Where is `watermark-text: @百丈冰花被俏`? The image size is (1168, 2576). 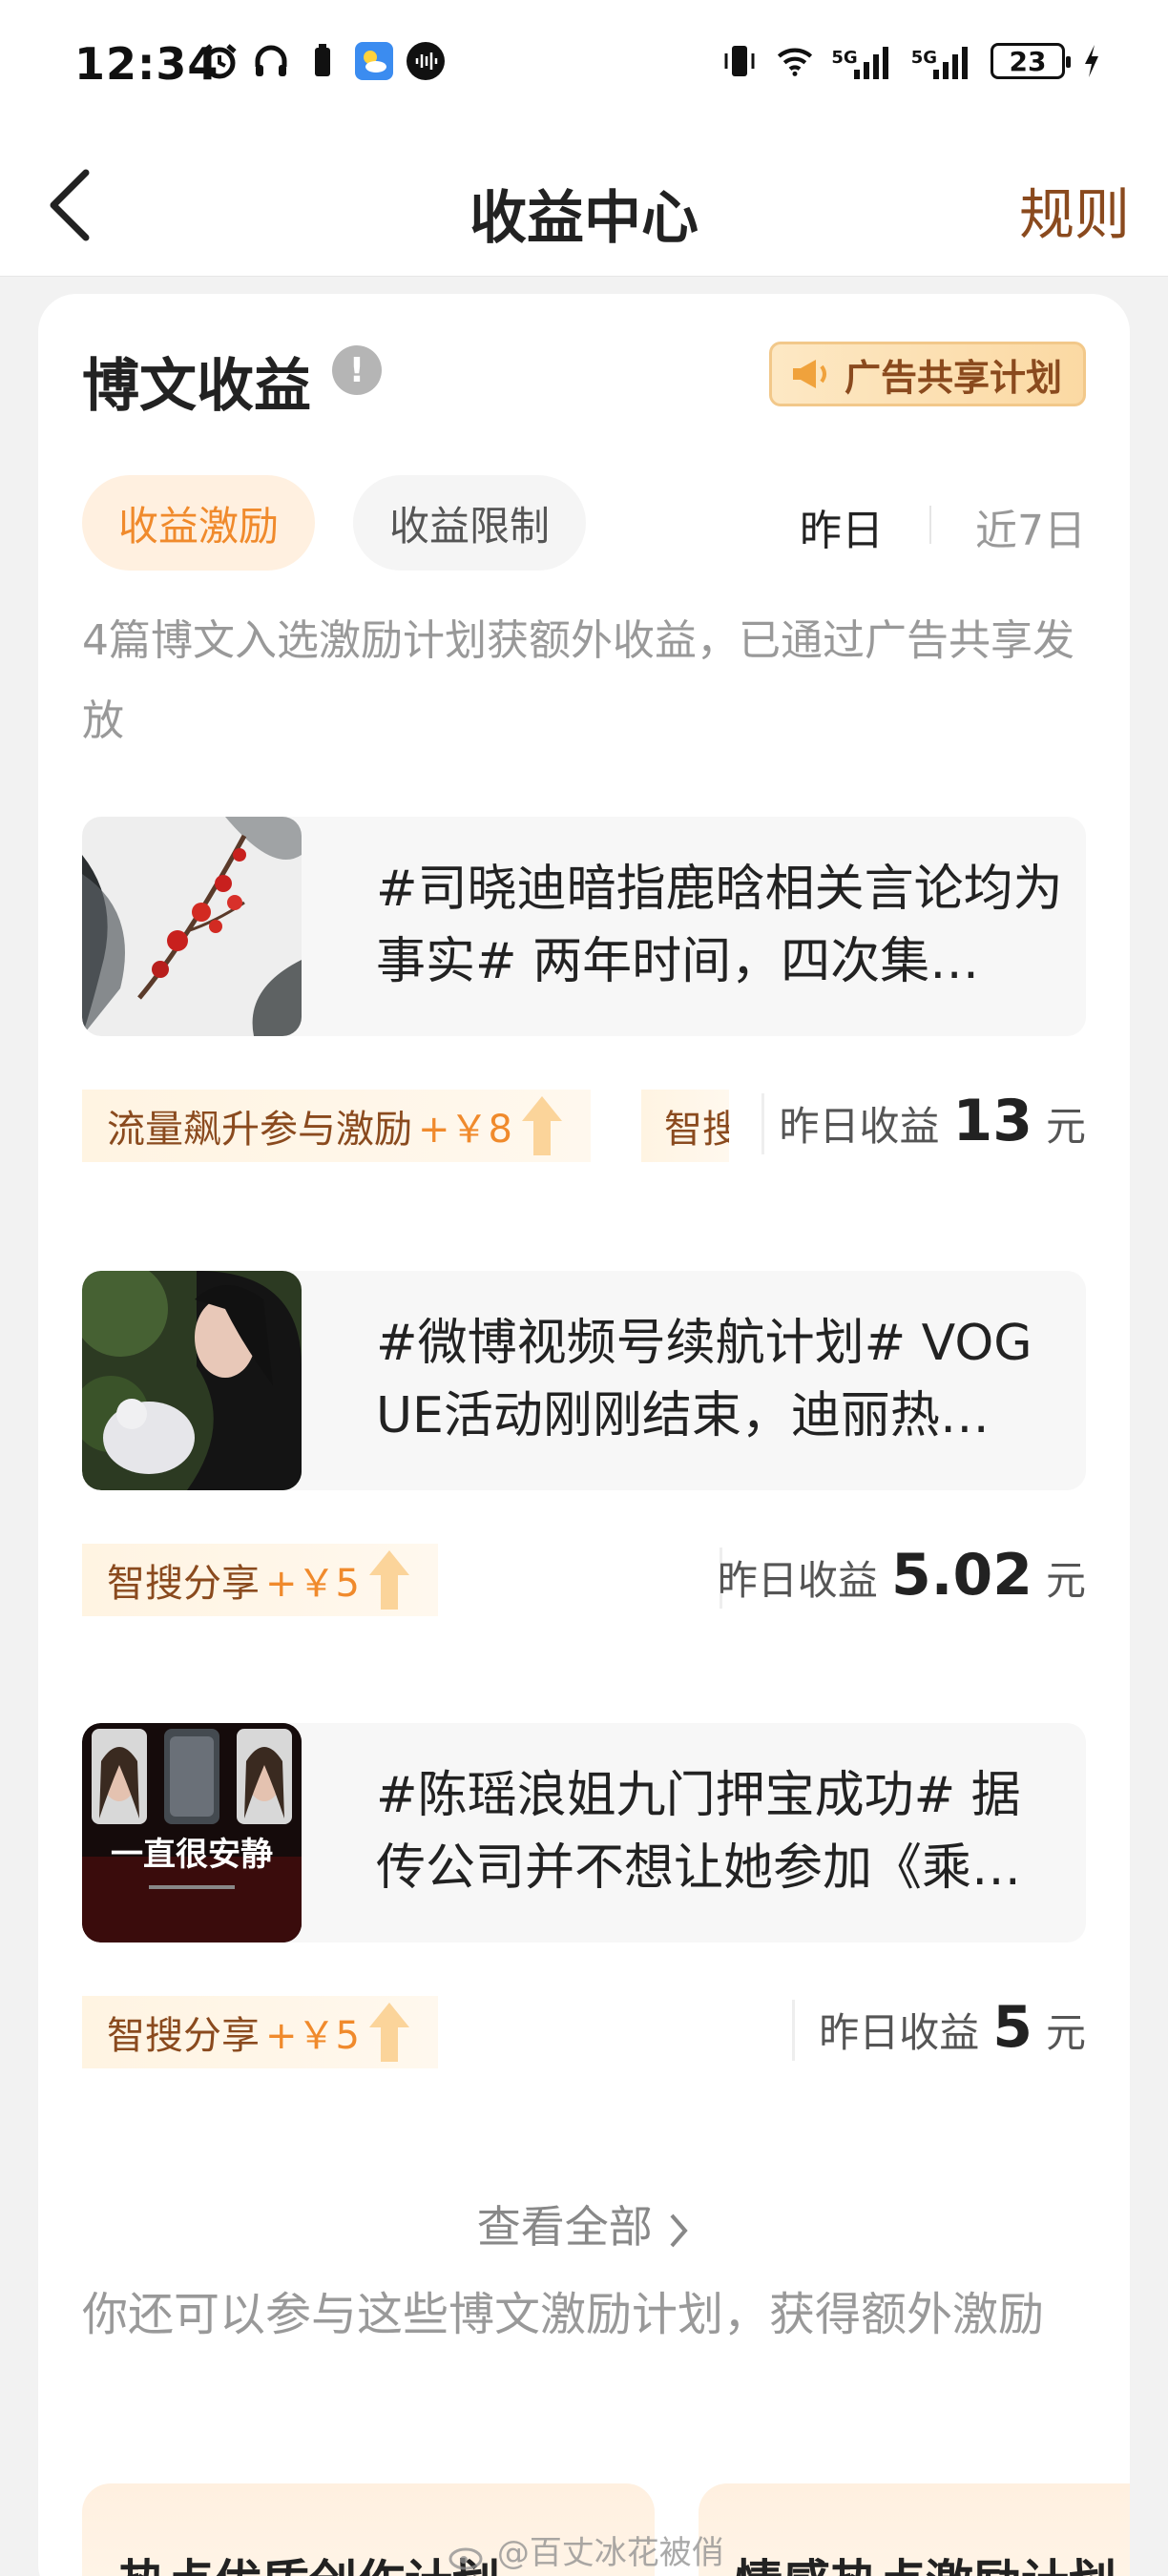 watermark-text: @百丈冰花被俏 is located at coordinates (610, 2553).